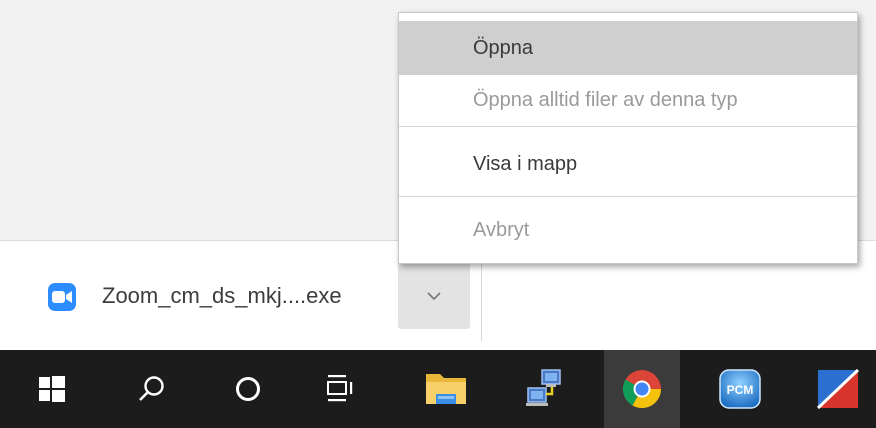 The image size is (876, 428). I want to click on shelf-divider, so click(481, 301).